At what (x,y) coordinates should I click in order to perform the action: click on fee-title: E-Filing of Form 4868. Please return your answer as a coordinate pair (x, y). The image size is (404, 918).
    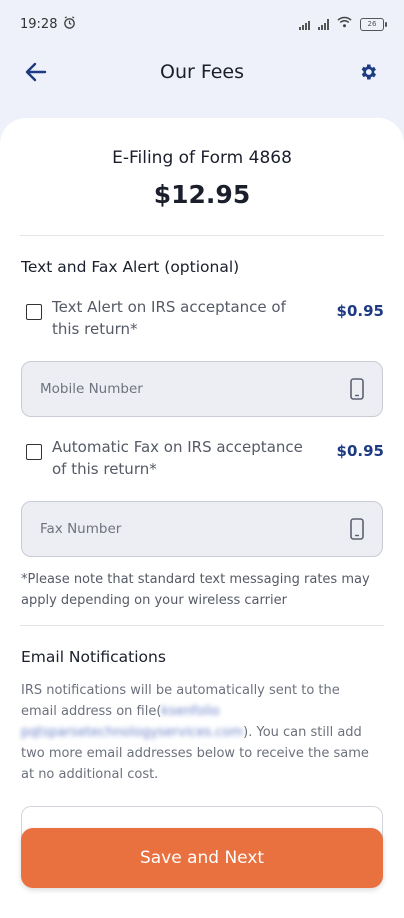
    Looking at the image, I should click on (202, 158).